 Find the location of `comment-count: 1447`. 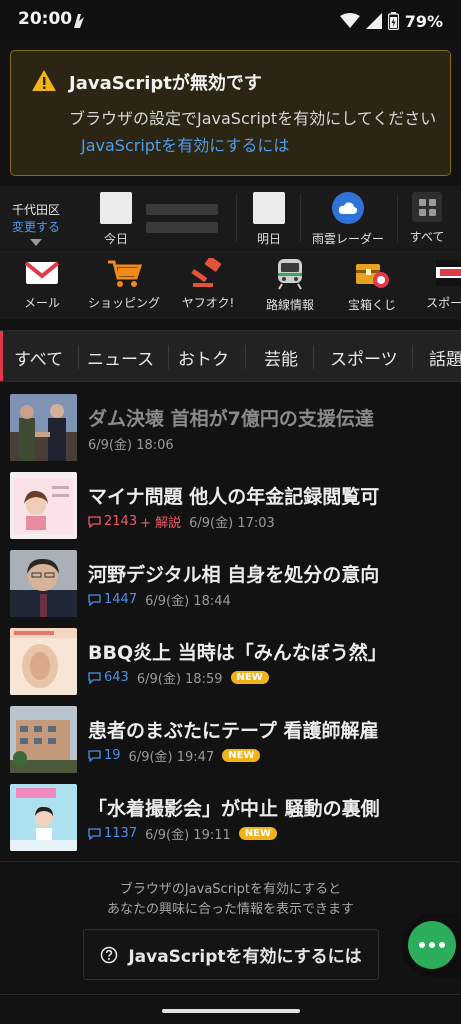

comment-count: 1447 is located at coordinates (112, 599).